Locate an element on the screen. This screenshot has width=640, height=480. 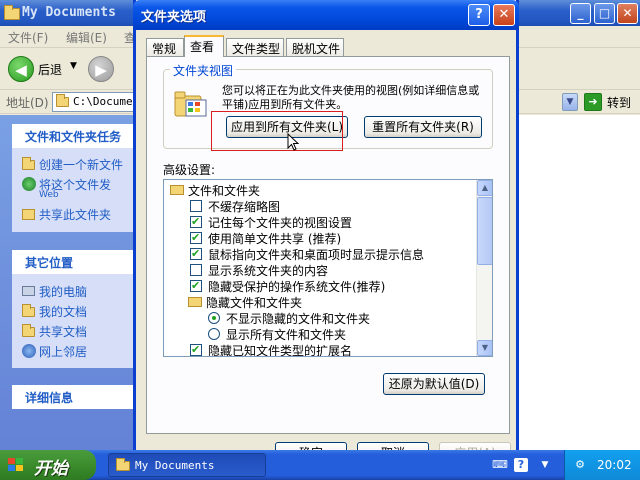
help-button: ? is located at coordinates (479, 15).